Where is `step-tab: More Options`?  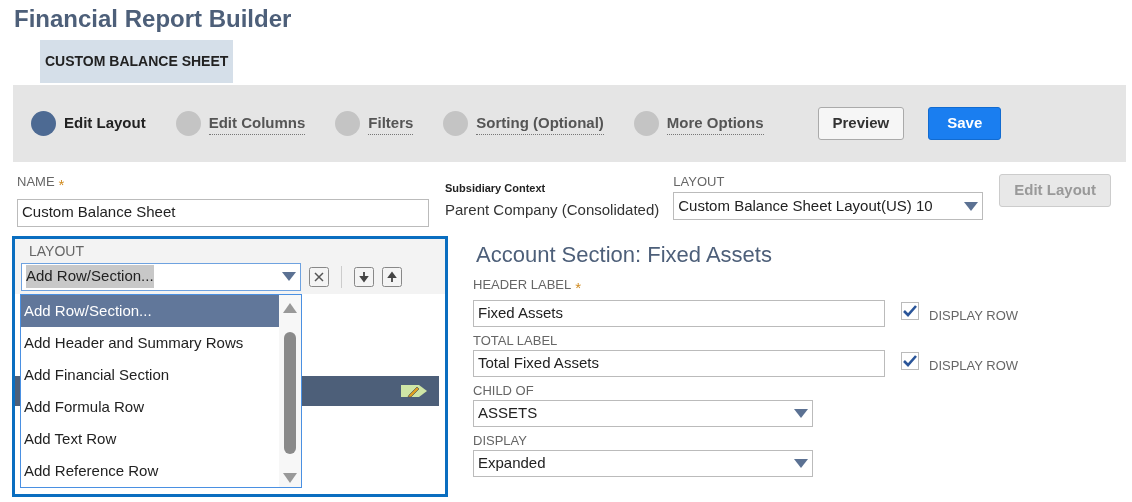 step-tab: More Options is located at coordinates (698, 123).